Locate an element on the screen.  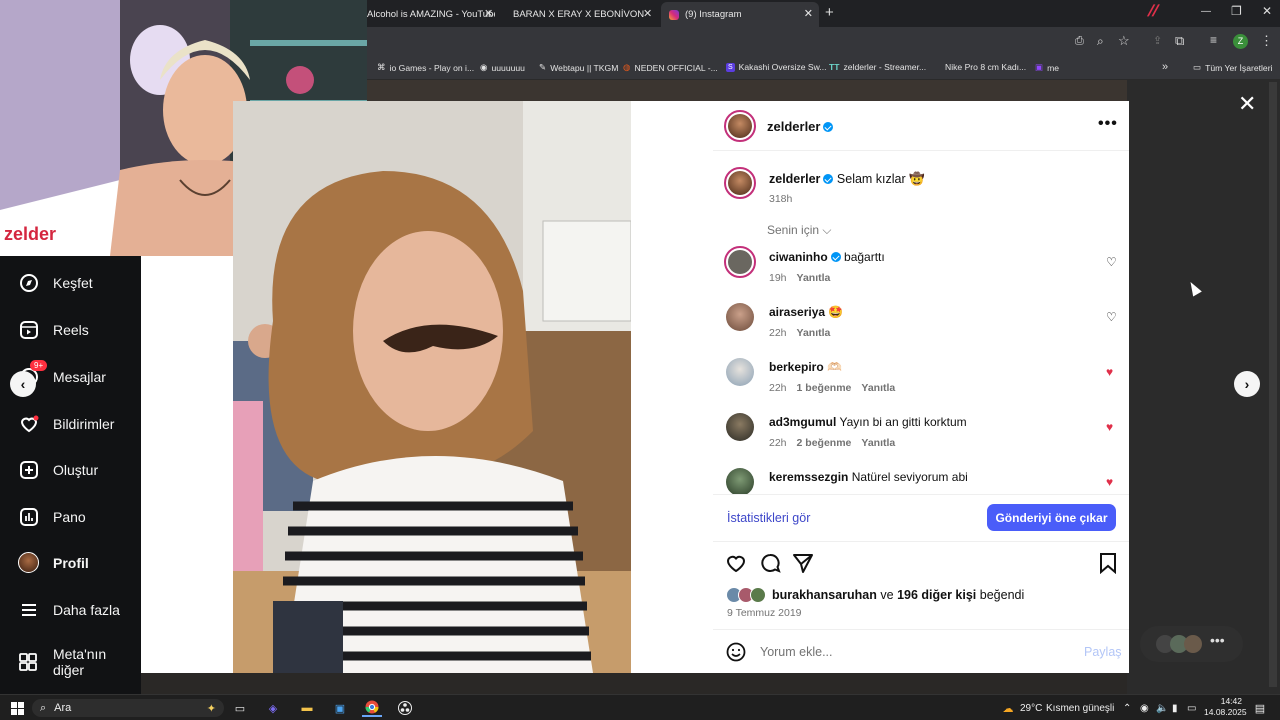
like-icon is located at coordinates (736, 565).